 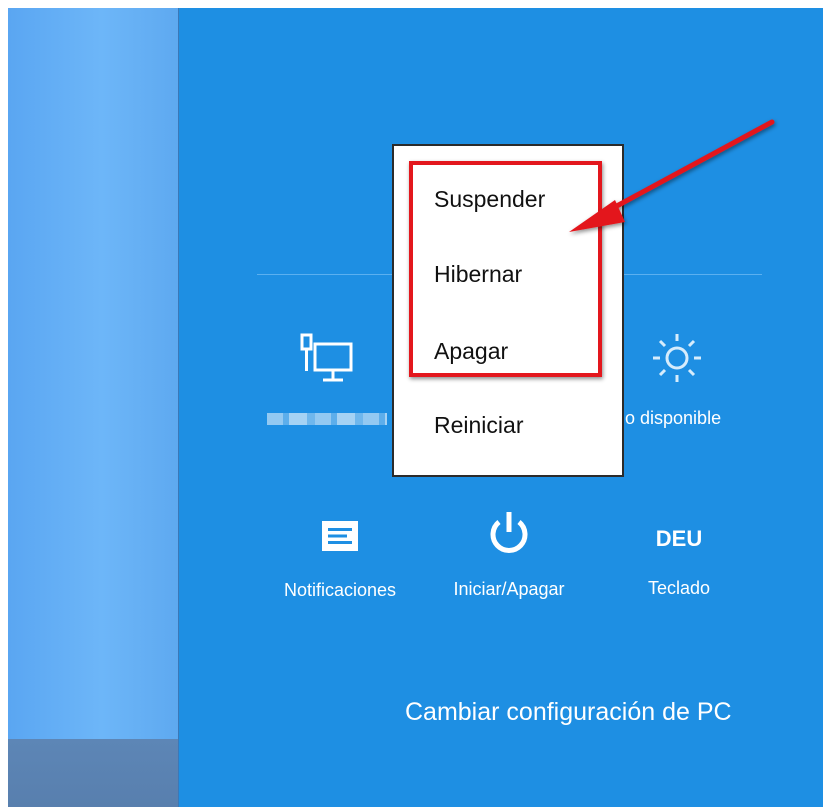 What do you see at coordinates (478, 425) in the screenshot?
I see `menu-item-restart: Reiniciar` at bounding box center [478, 425].